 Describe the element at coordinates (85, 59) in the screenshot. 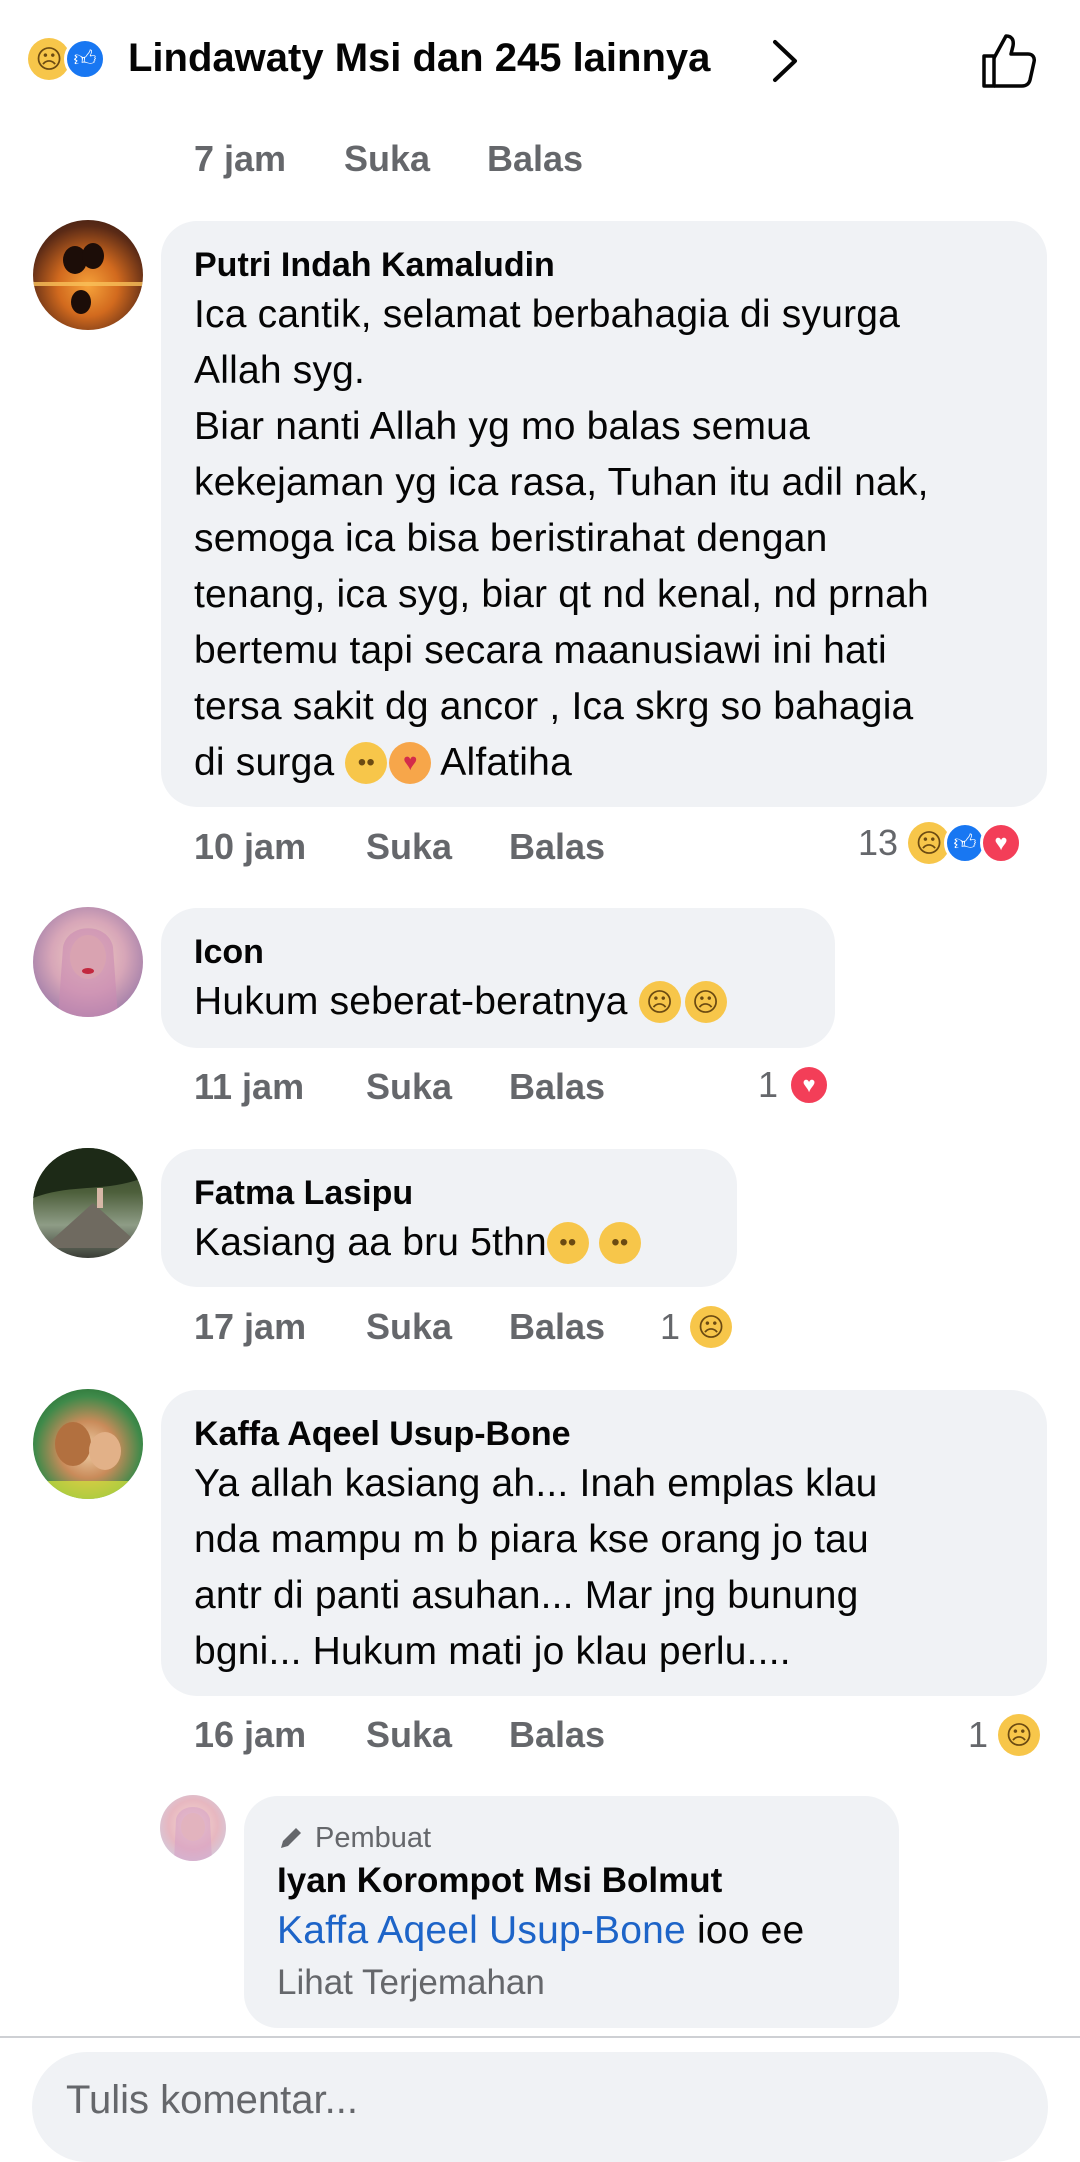

I see `like-icon: 👍︎` at that location.